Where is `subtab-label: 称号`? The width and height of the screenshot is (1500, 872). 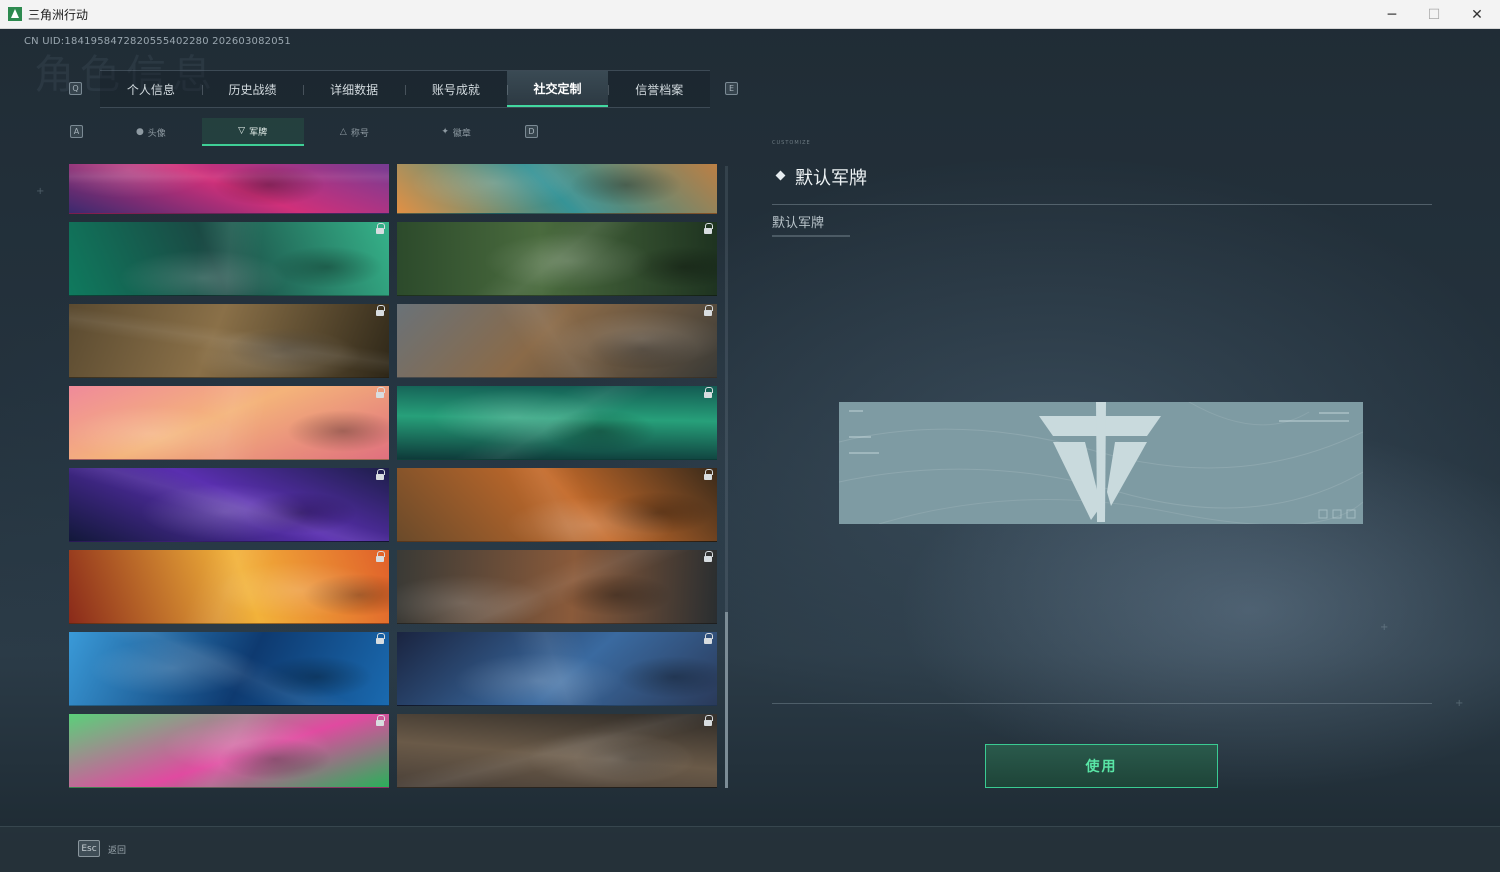
subtab-label: 称号 is located at coordinates (359, 133).